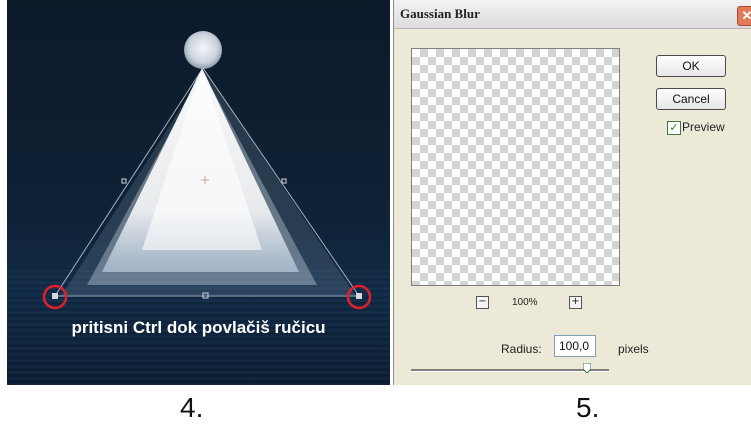 The height and width of the screenshot is (436, 751). I want to click on radius-unit-label: pixels, so click(633, 349).